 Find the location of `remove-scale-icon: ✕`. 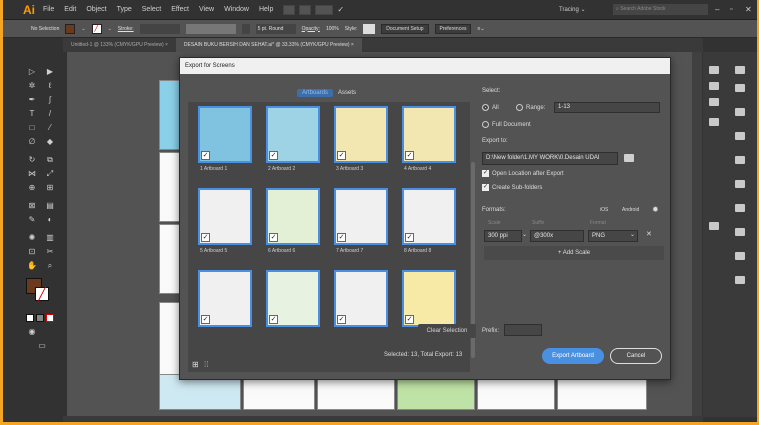

remove-scale-icon: ✕ is located at coordinates (649, 234).